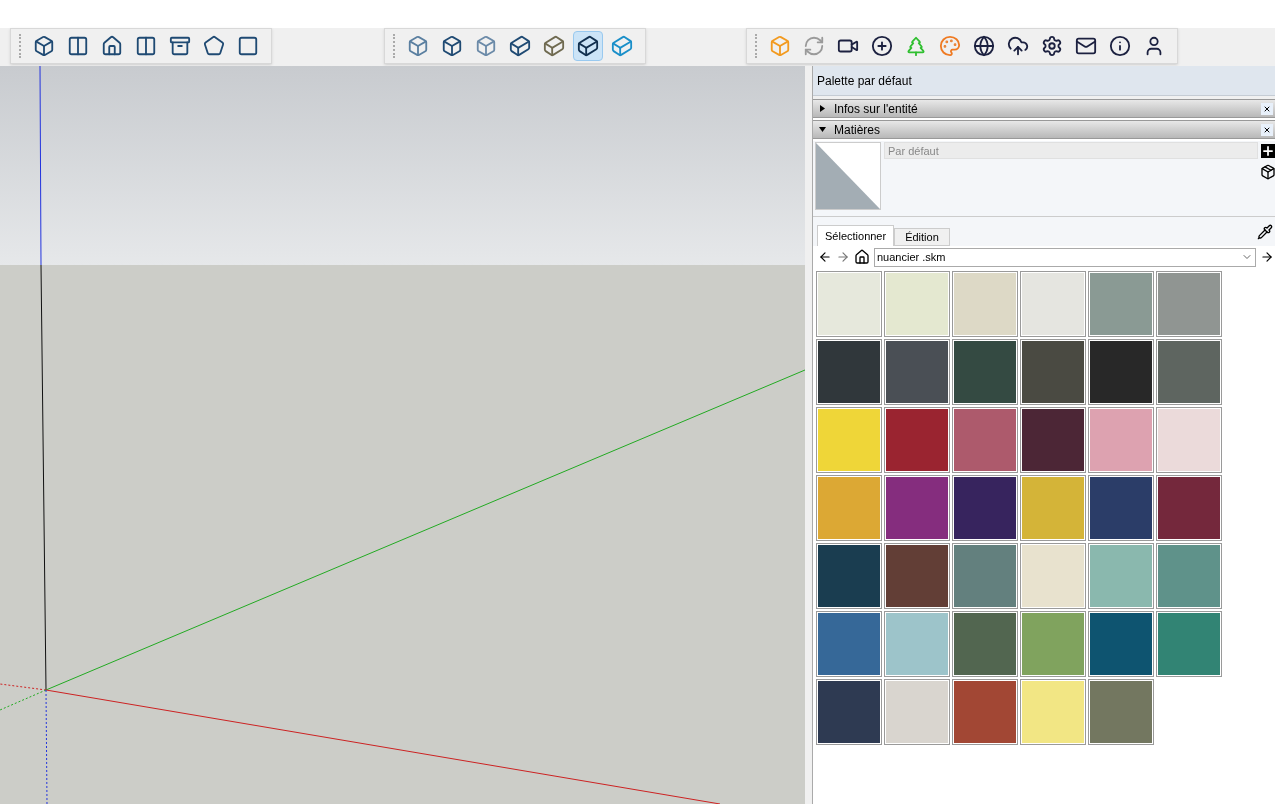  What do you see at coordinates (862, 257) in the screenshot?
I see `home-icon` at bounding box center [862, 257].